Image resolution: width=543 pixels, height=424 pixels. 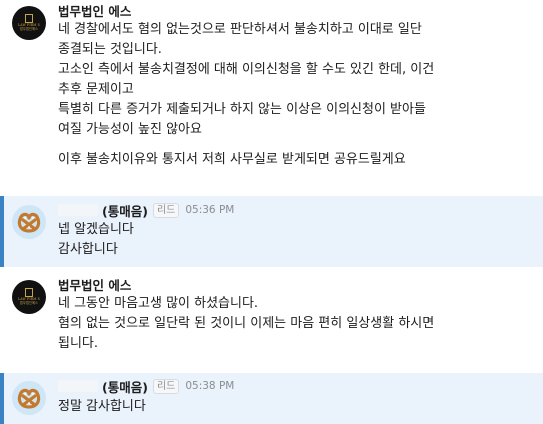 I want to click on message-line: 종결되는 것입니다., so click(x=110, y=49).